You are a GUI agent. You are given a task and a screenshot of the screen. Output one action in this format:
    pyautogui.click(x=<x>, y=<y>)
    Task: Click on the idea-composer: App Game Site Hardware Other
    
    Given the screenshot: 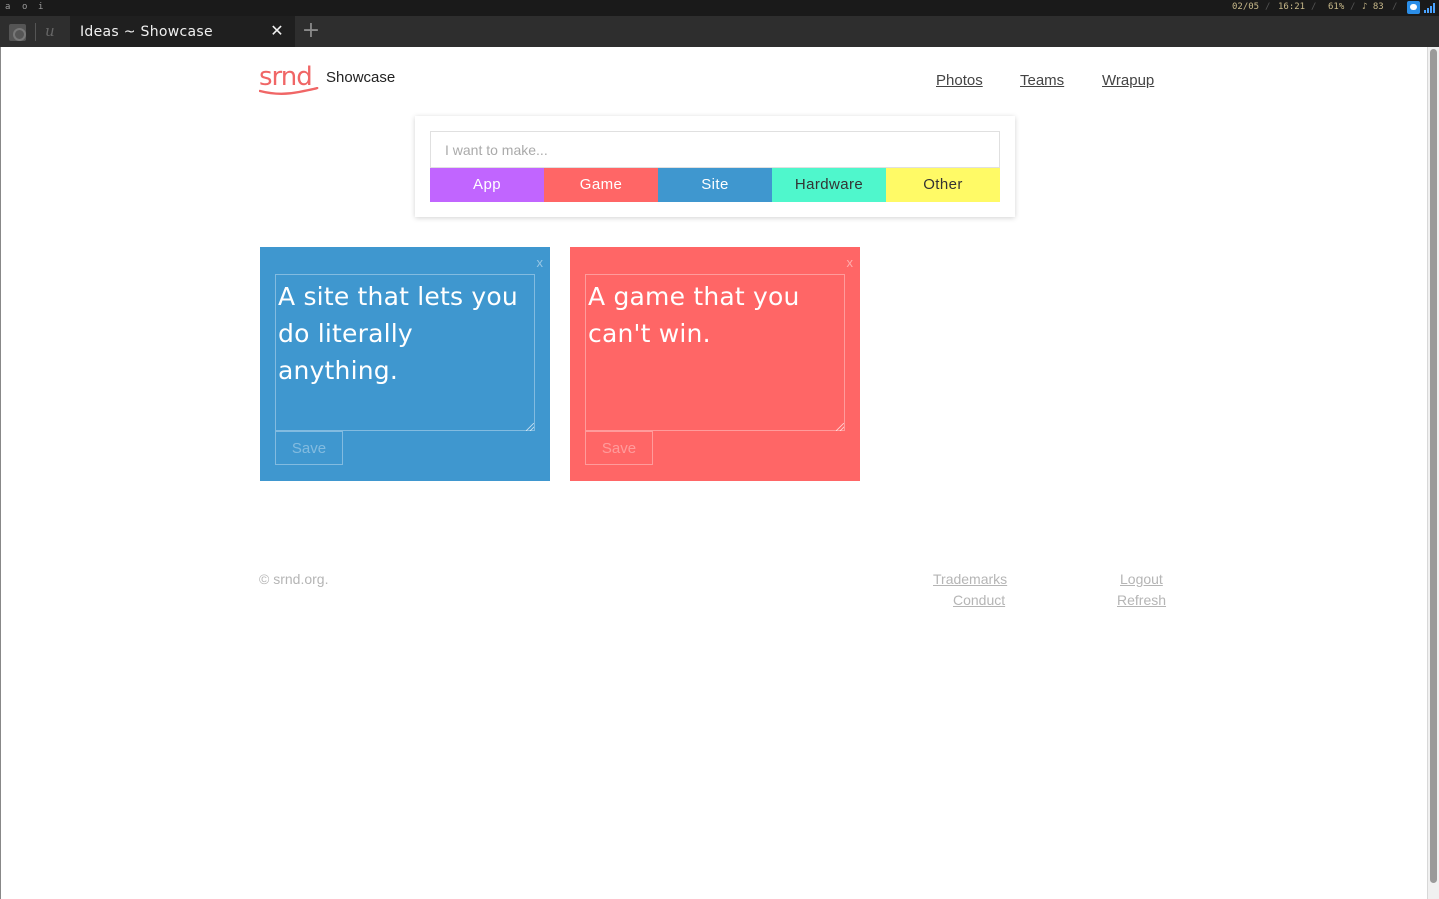 What is the action you would take?
    pyautogui.click(x=715, y=166)
    